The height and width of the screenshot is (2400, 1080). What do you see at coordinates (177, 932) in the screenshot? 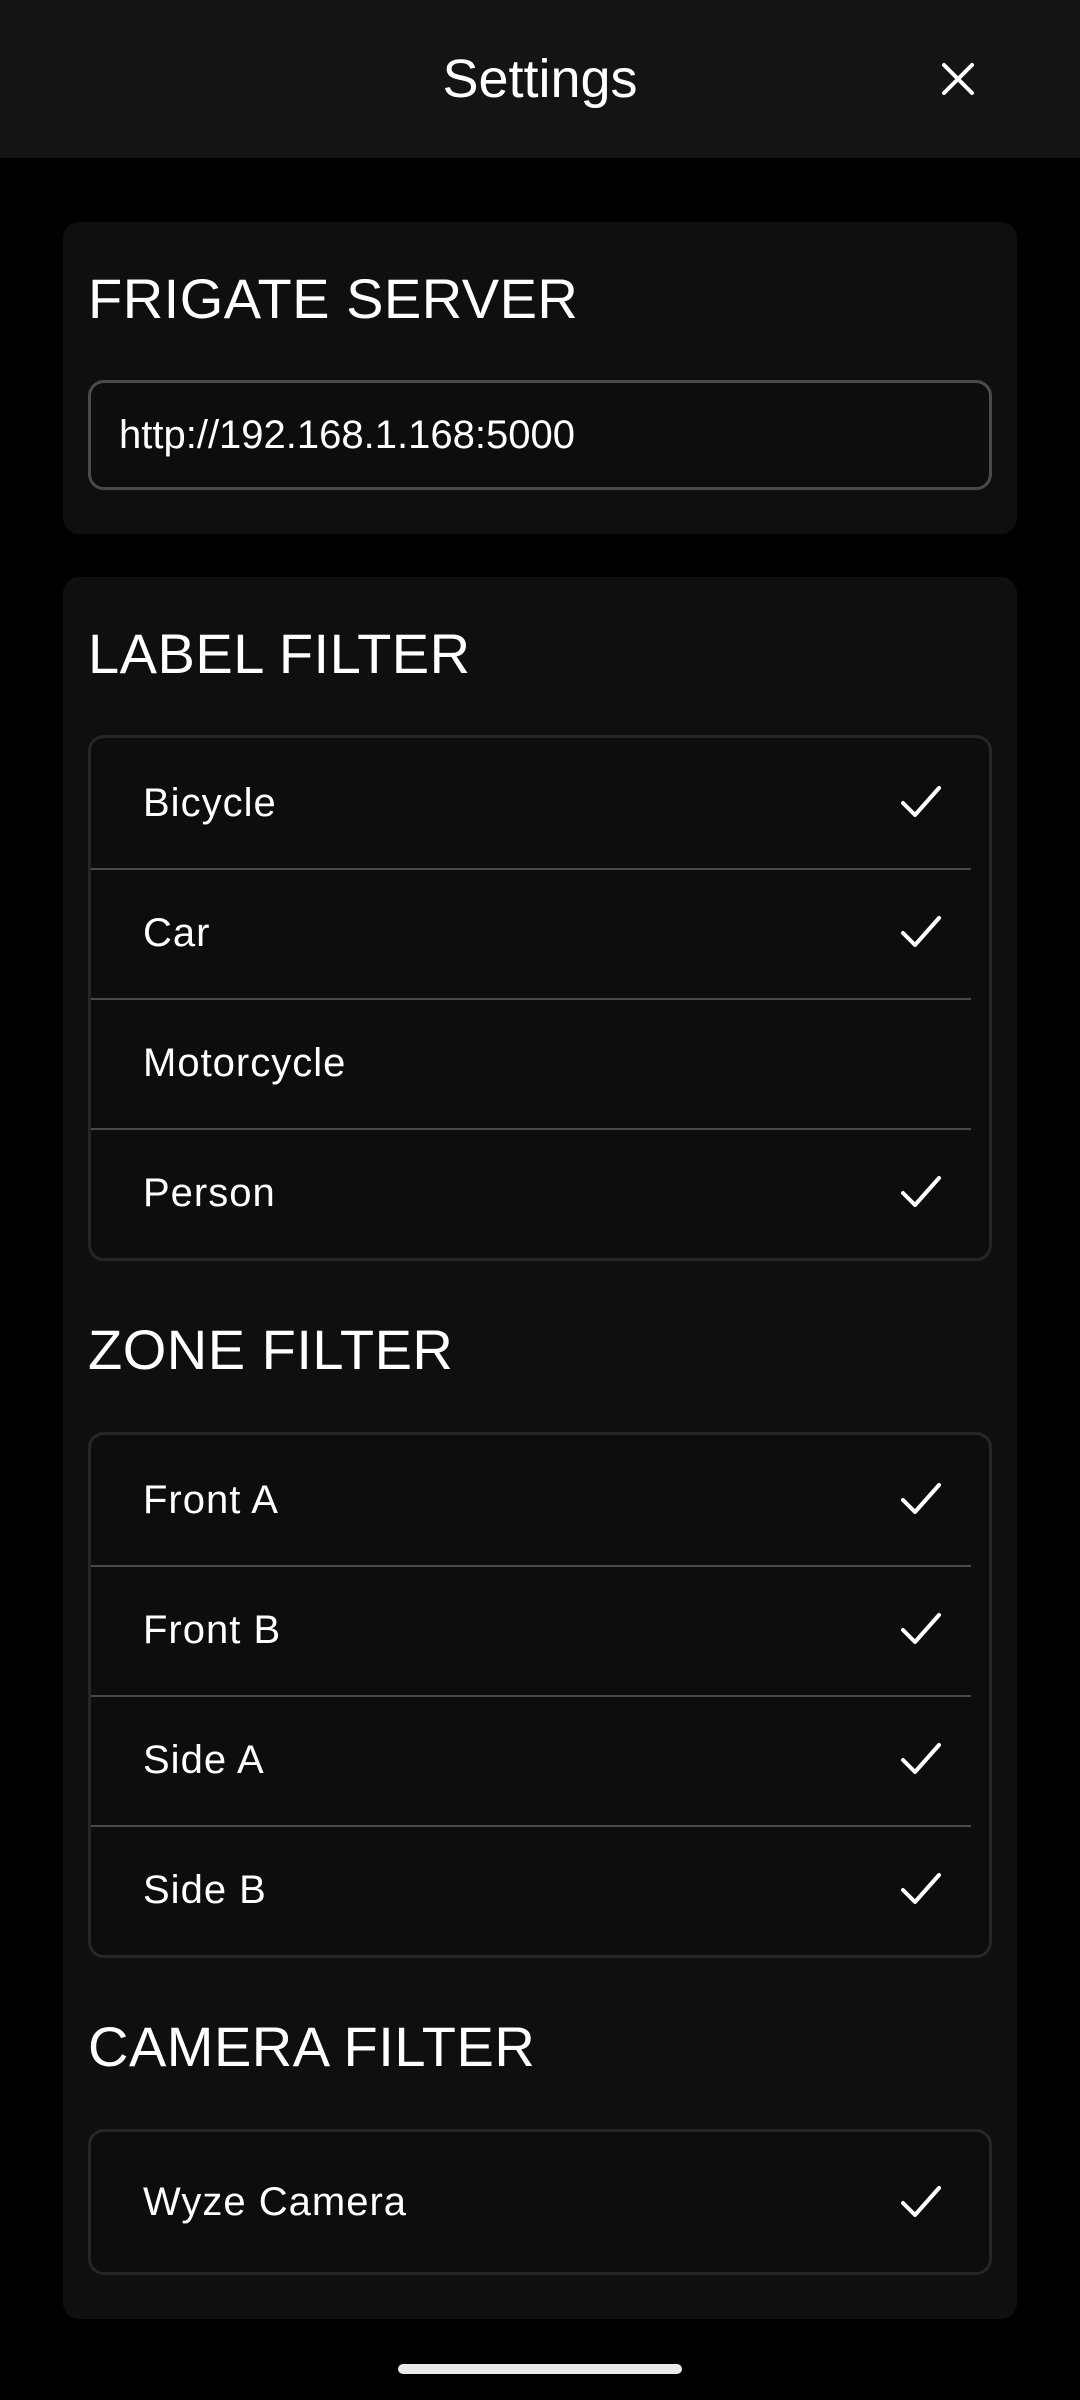
I see `label-filter-item-label: Car` at bounding box center [177, 932].